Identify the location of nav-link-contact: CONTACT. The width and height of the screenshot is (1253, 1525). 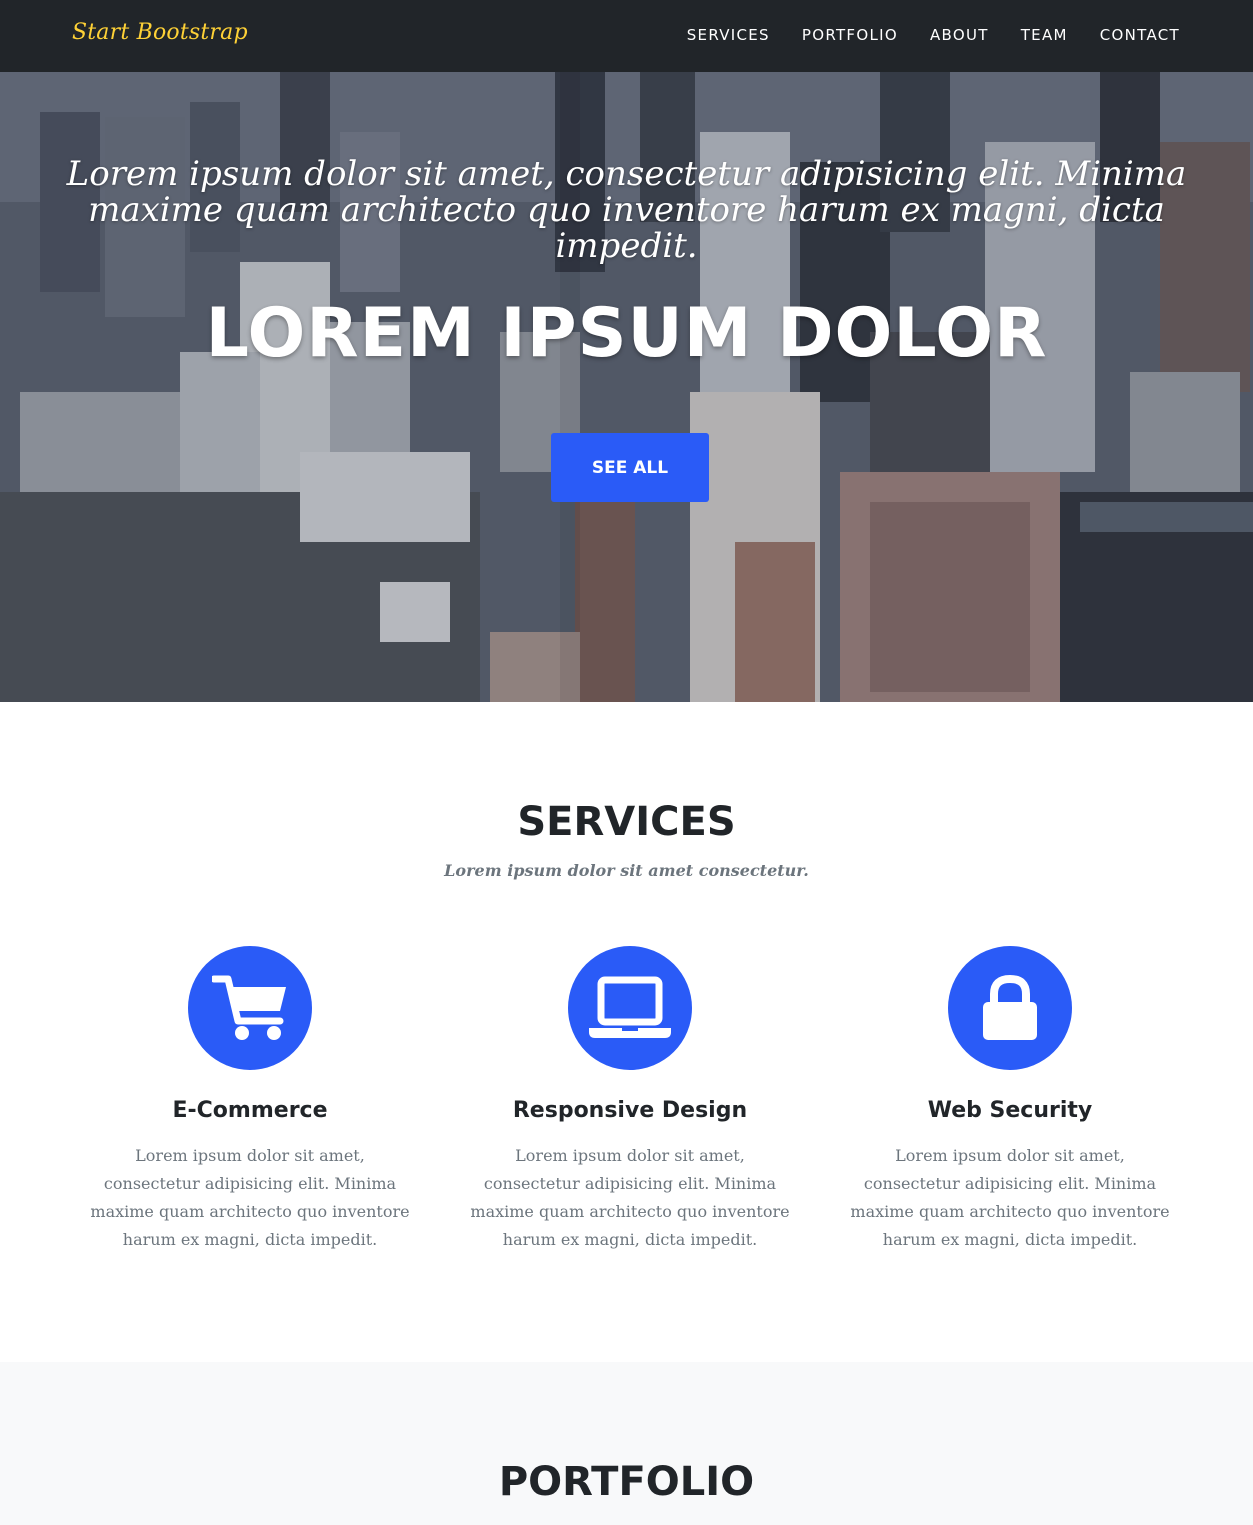
(1140, 35).